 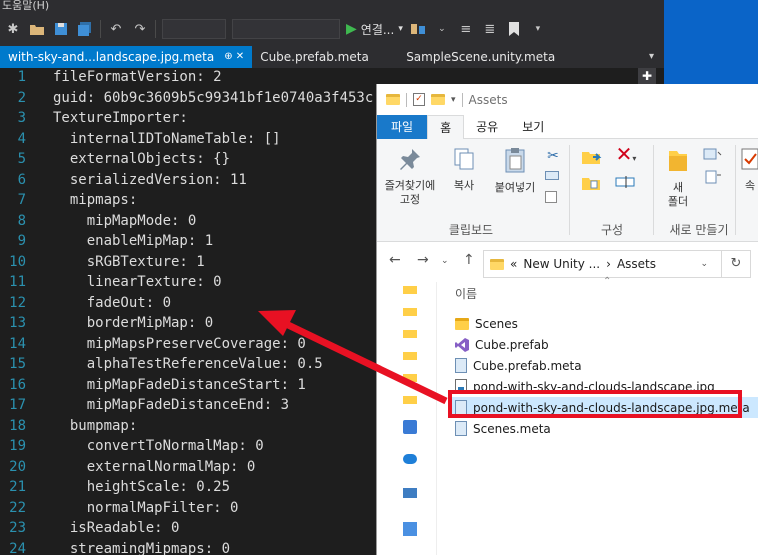 I want to click on copy-path-icon, so click(x=552, y=175).